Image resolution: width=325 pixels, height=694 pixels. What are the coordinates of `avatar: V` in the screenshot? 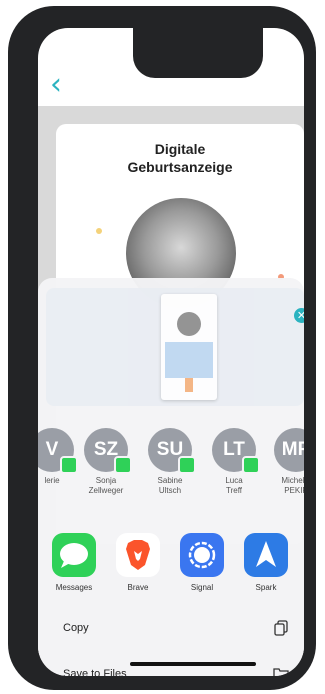 It's located at (58, 451).